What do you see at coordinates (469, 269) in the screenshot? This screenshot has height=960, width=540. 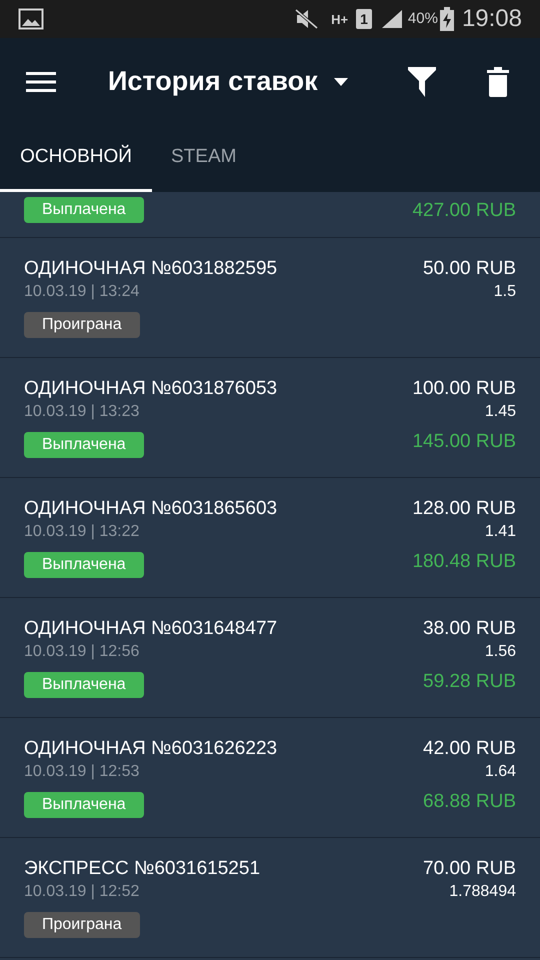 I see `stake-amount: 50.00 RUB` at bounding box center [469, 269].